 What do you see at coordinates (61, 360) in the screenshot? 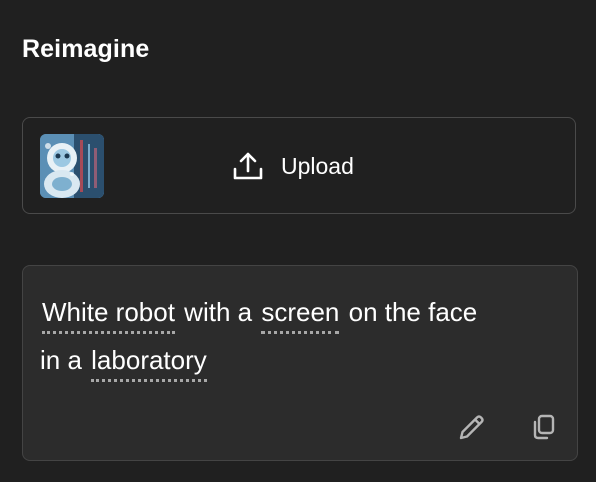
I see `prompt-text-segment: in a` at bounding box center [61, 360].